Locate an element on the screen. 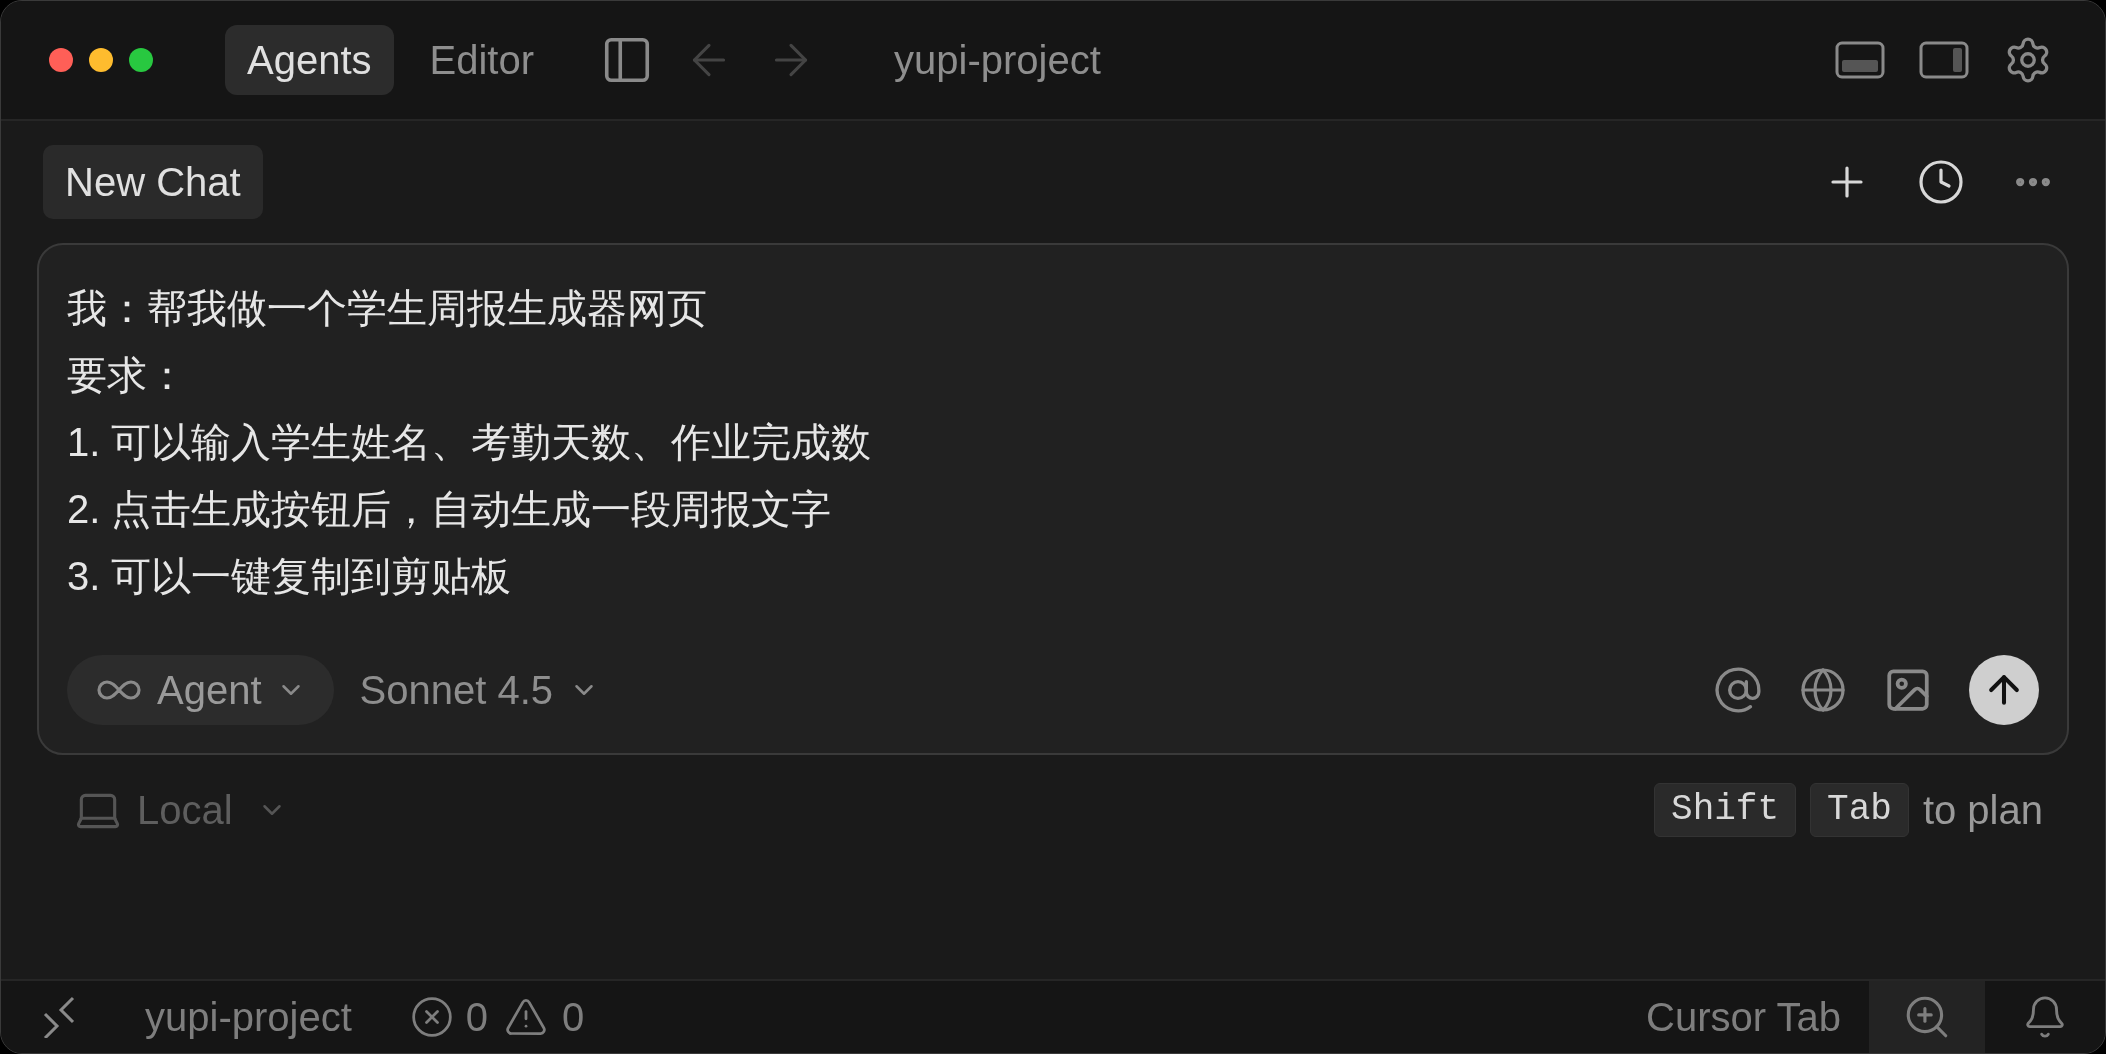 Image resolution: width=2106 pixels, height=1054 pixels. prompt-line: 1. 可以输入学生姓名、考勤天数、作业完成数 is located at coordinates (469, 442).